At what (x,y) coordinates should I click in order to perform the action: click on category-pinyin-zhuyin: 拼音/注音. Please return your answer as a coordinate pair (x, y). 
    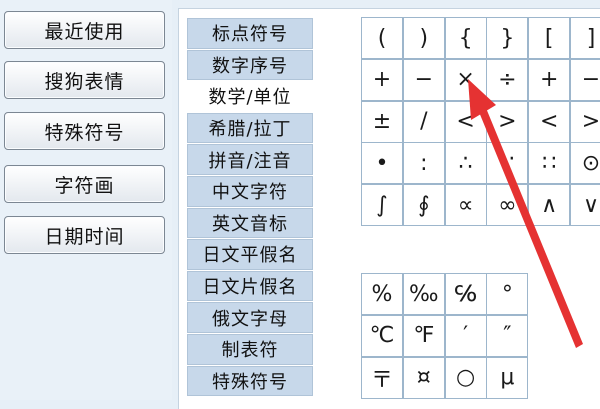
    Looking at the image, I should click on (250, 159).